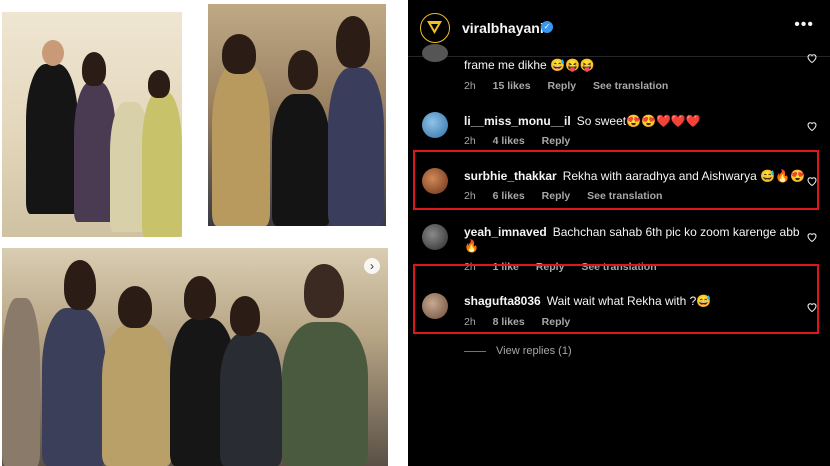 The image size is (830, 466). Describe the element at coordinates (509, 322) in the screenshot. I see `comment-likes: 8 likes` at that location.